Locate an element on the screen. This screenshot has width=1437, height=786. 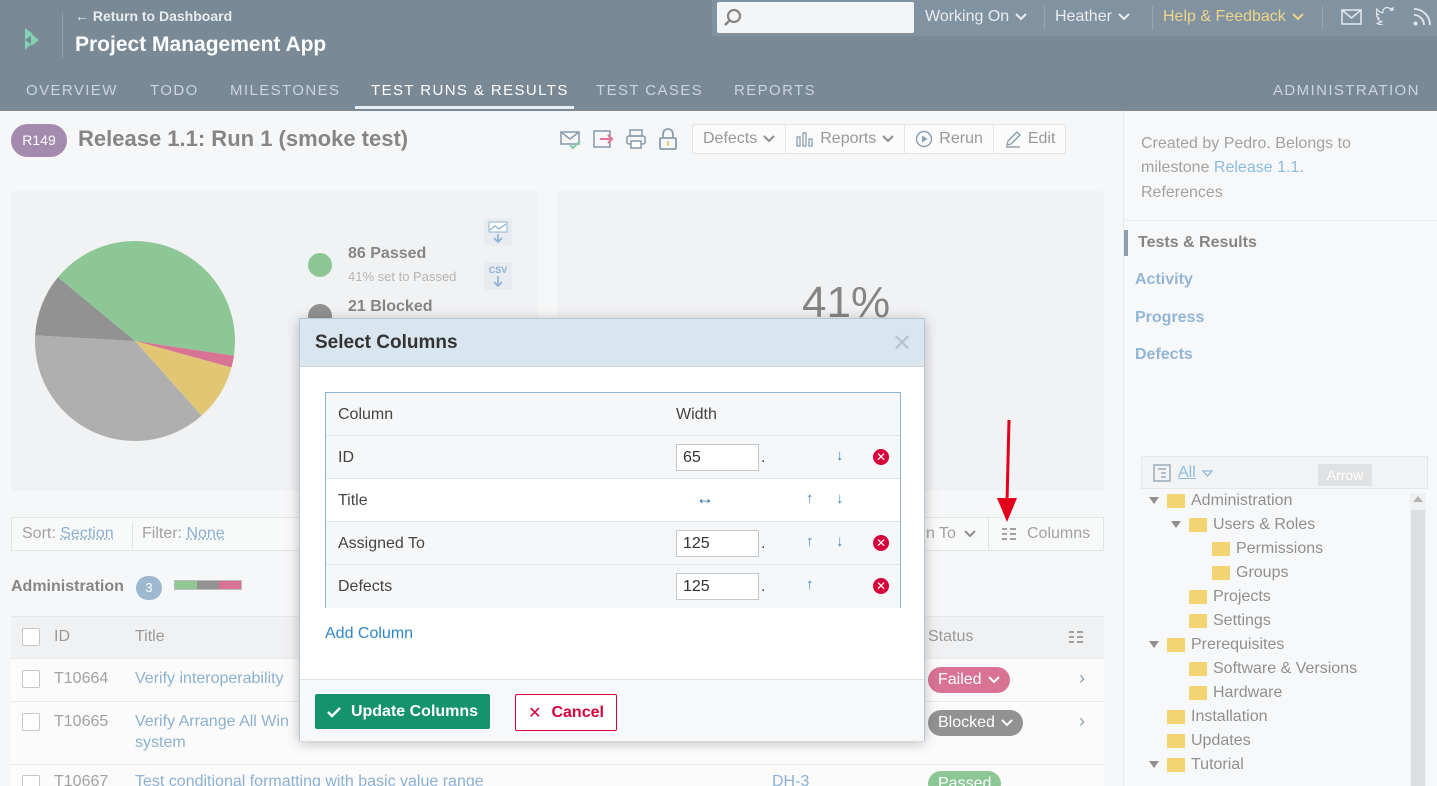
column-name: Assigned To is located at coordinates (381, 543).